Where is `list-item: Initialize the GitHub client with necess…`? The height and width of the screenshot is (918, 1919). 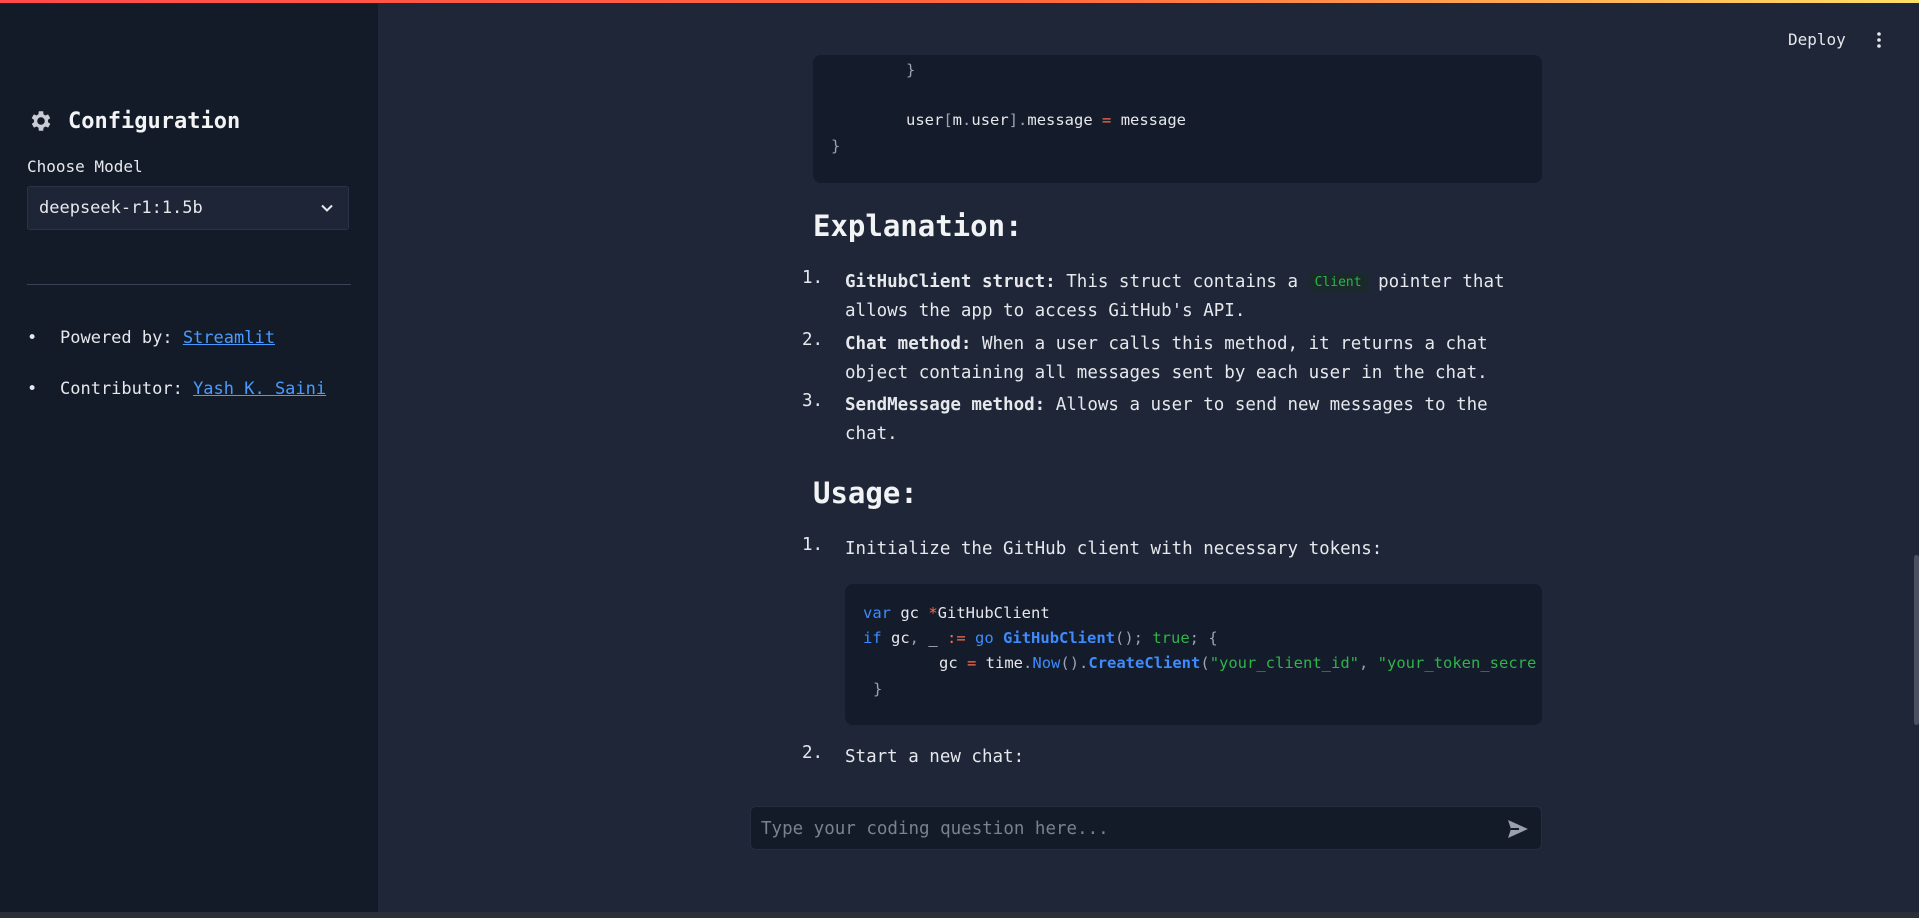
list-item: Initialize the GitHub client with necess… is located at coordinates (1114, 549).